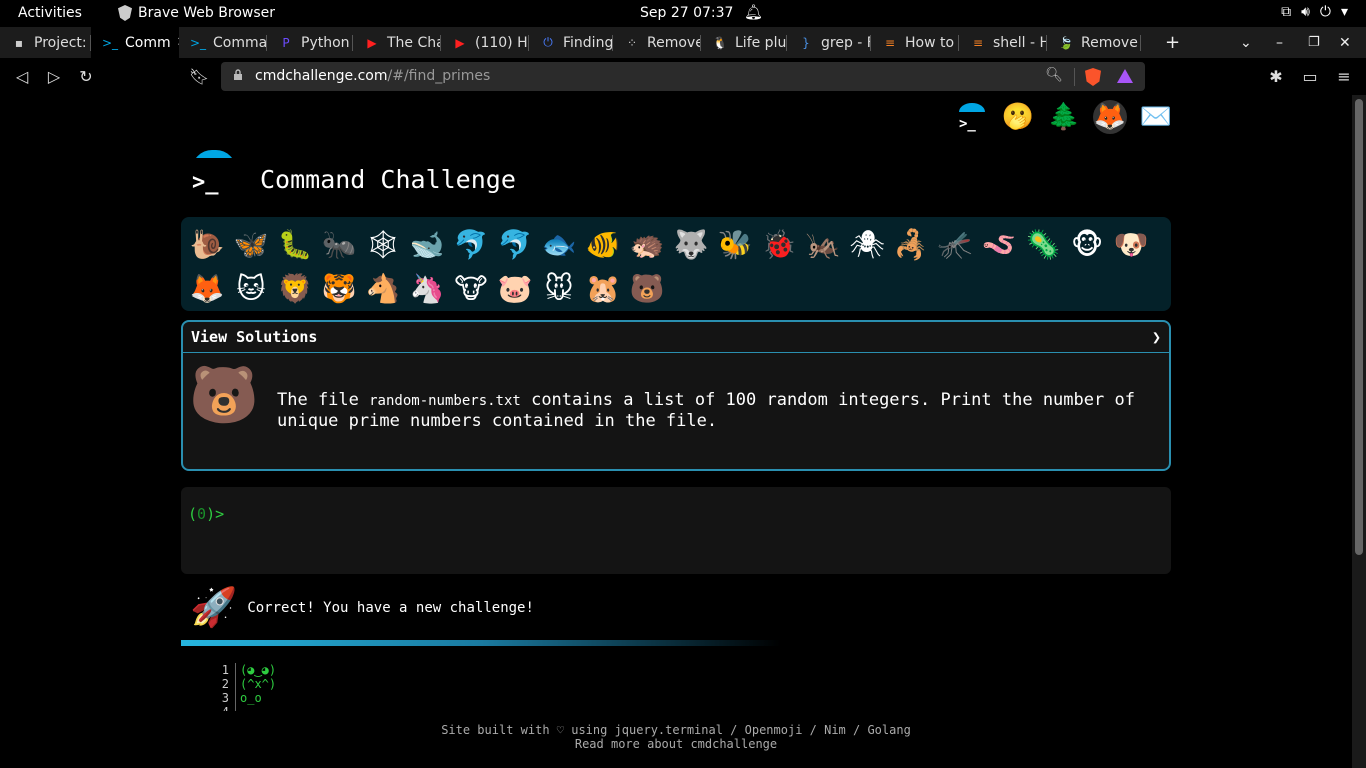 The width and height of the screenshot is (1366, 768). Describe the element at coordinates (1172, 42) in the screenshot. I see `new-tab-button: +` at that location.